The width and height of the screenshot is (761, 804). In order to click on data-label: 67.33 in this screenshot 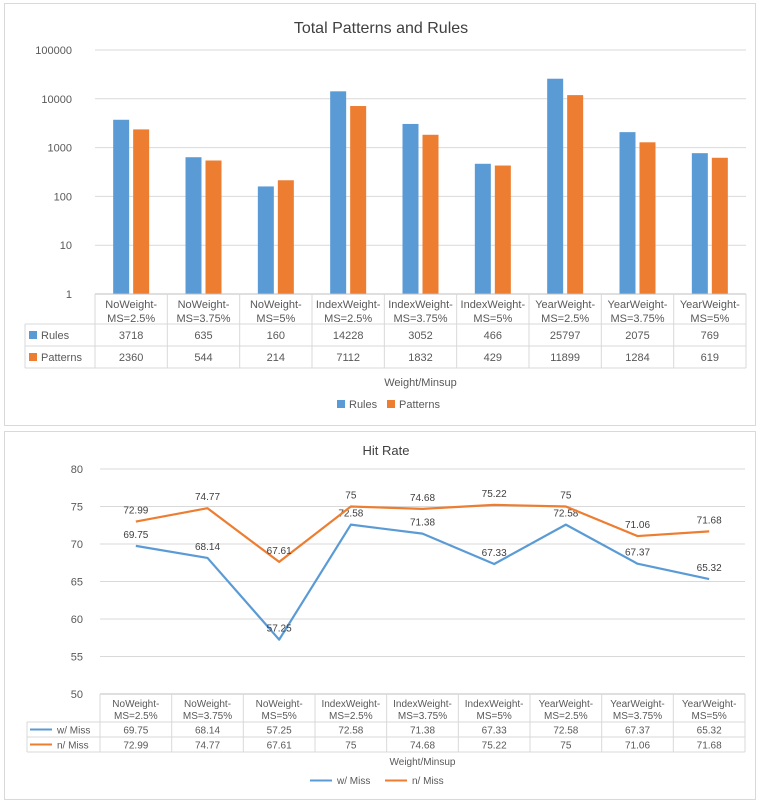, I will do `click(494, 553)`.